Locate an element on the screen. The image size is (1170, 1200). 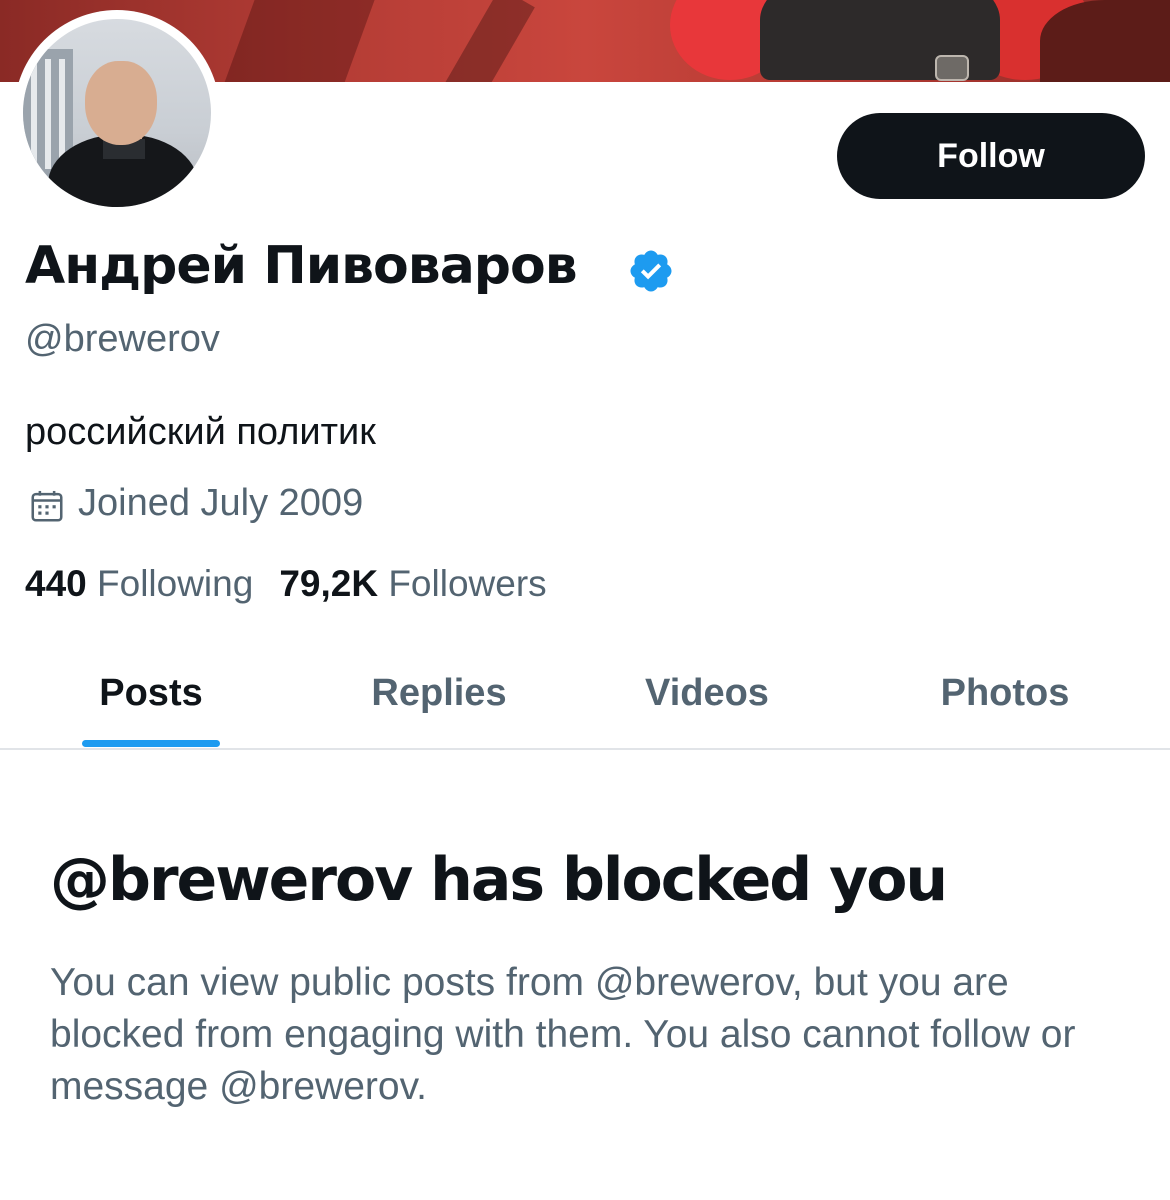
following-label: Following is located at coordinates (175, 583).